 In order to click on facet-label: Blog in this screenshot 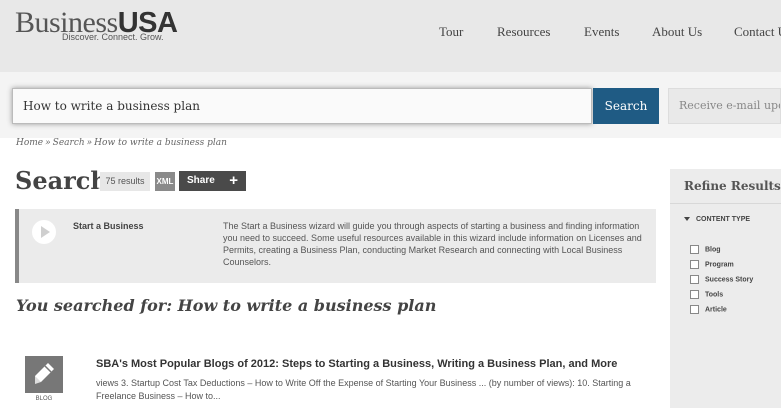, I will do `click(713, 250)`.